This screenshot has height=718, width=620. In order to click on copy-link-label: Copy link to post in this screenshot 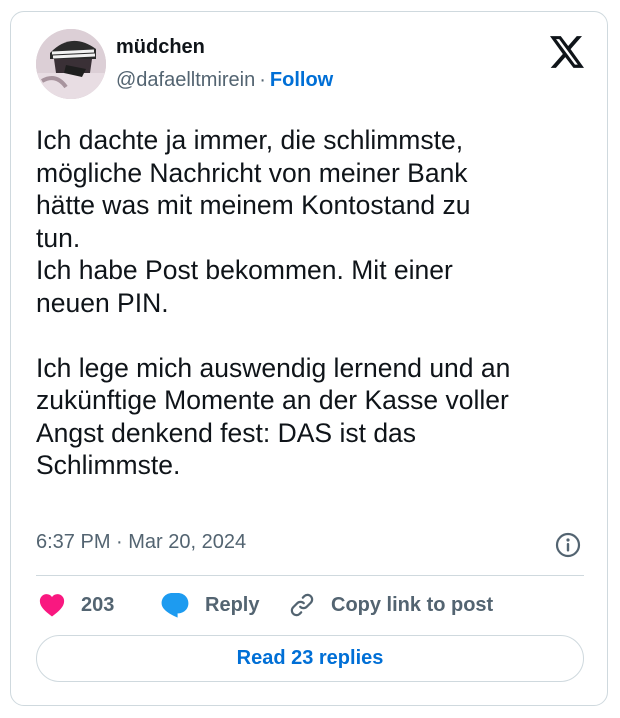, I will do `click(412, 604)`.